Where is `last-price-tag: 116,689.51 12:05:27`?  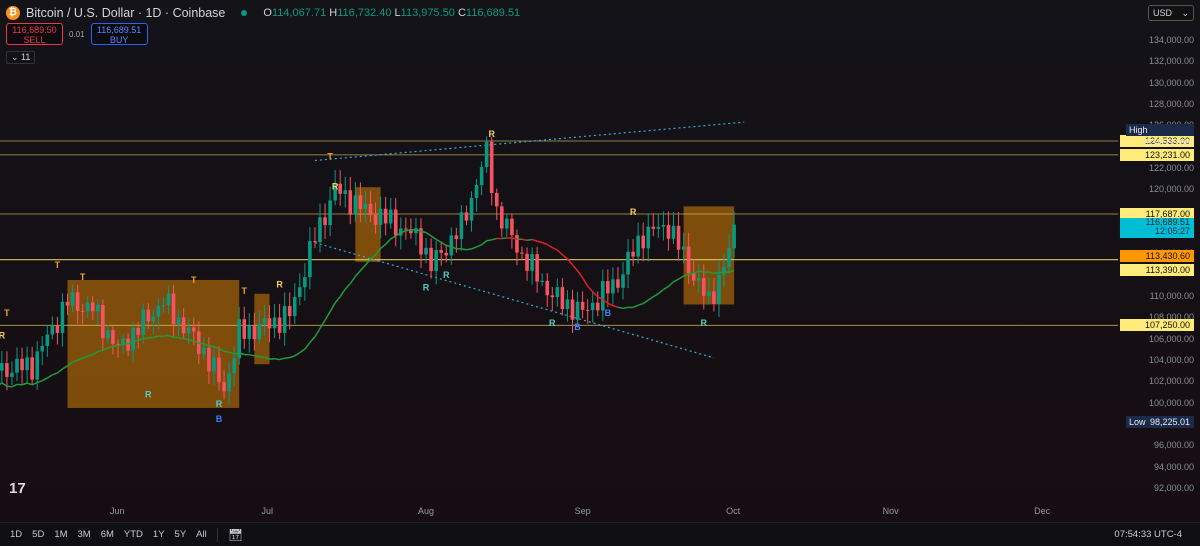
last-price-tag: 116,689.51 12:05:27 is located at coordinates (1157, 227).